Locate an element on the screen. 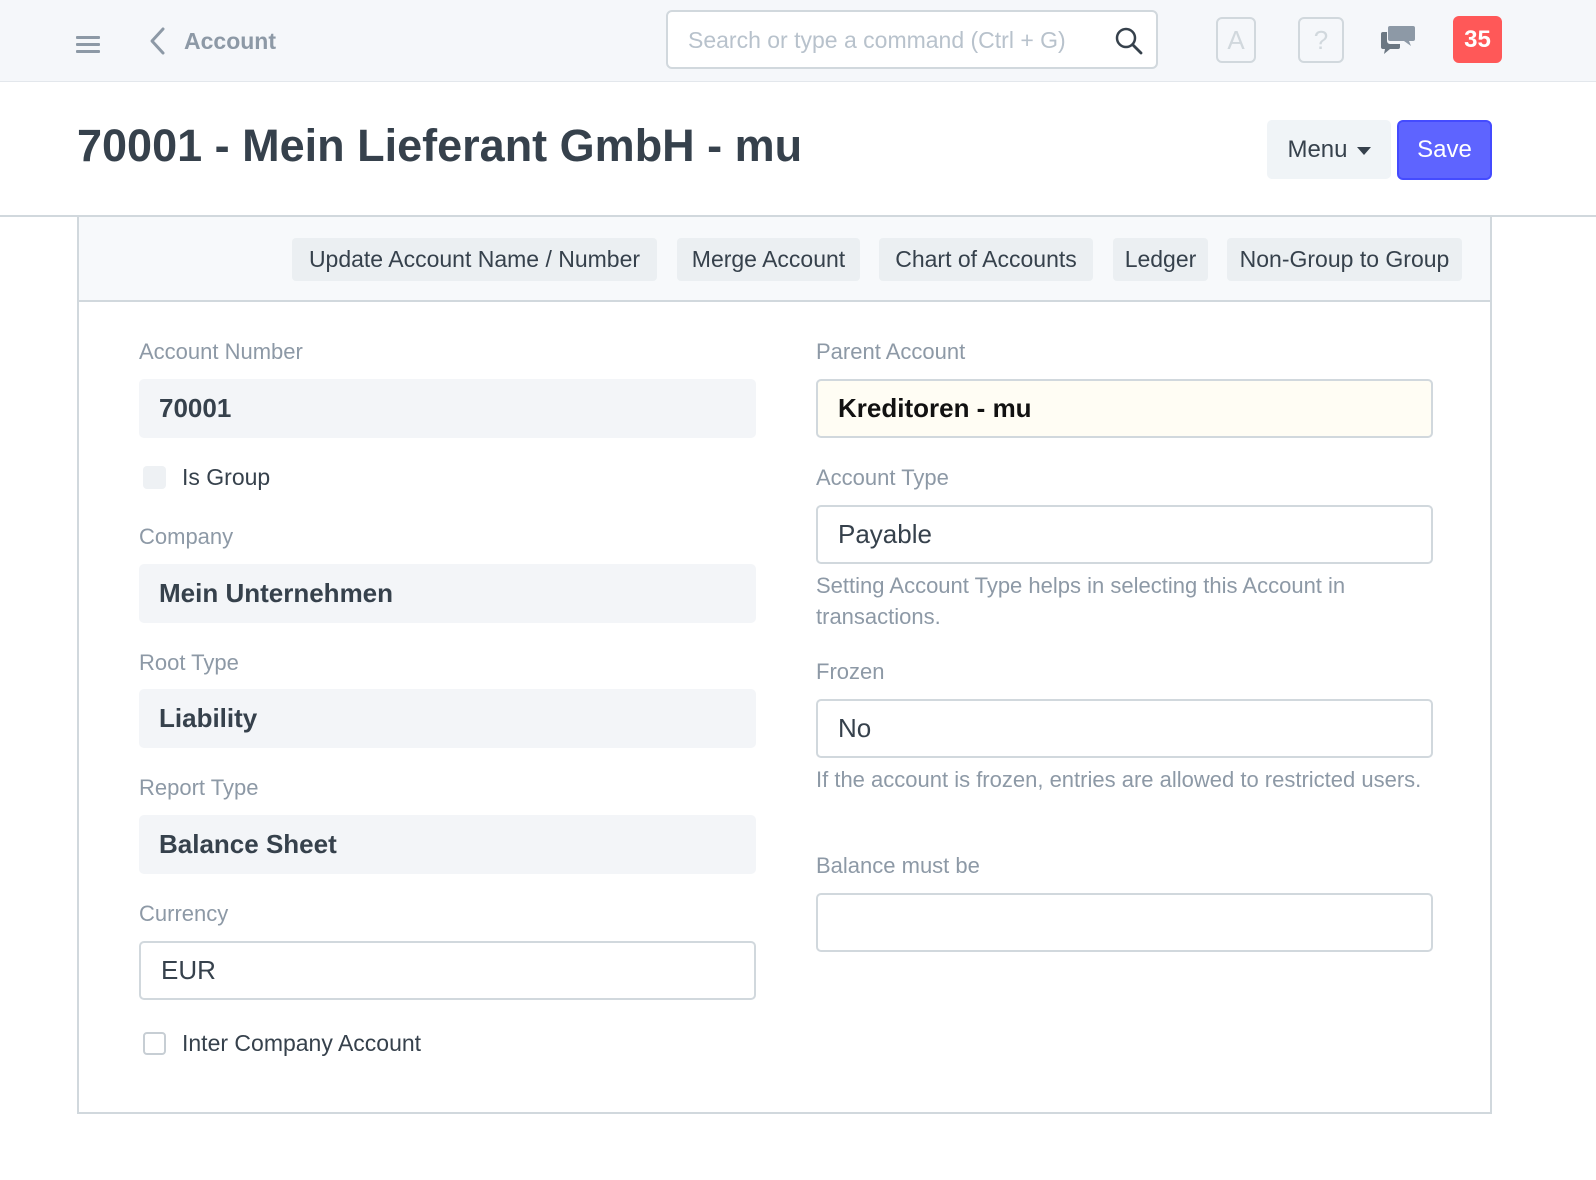  currency-field is located at coordinates (447, 970).